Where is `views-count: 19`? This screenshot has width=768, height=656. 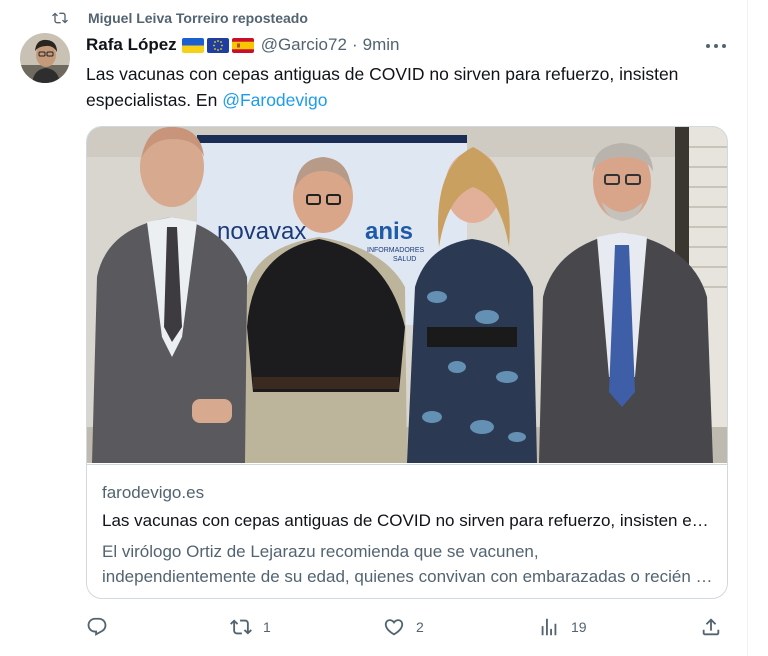 views-count: 19 is located at coordinates (579, 627).